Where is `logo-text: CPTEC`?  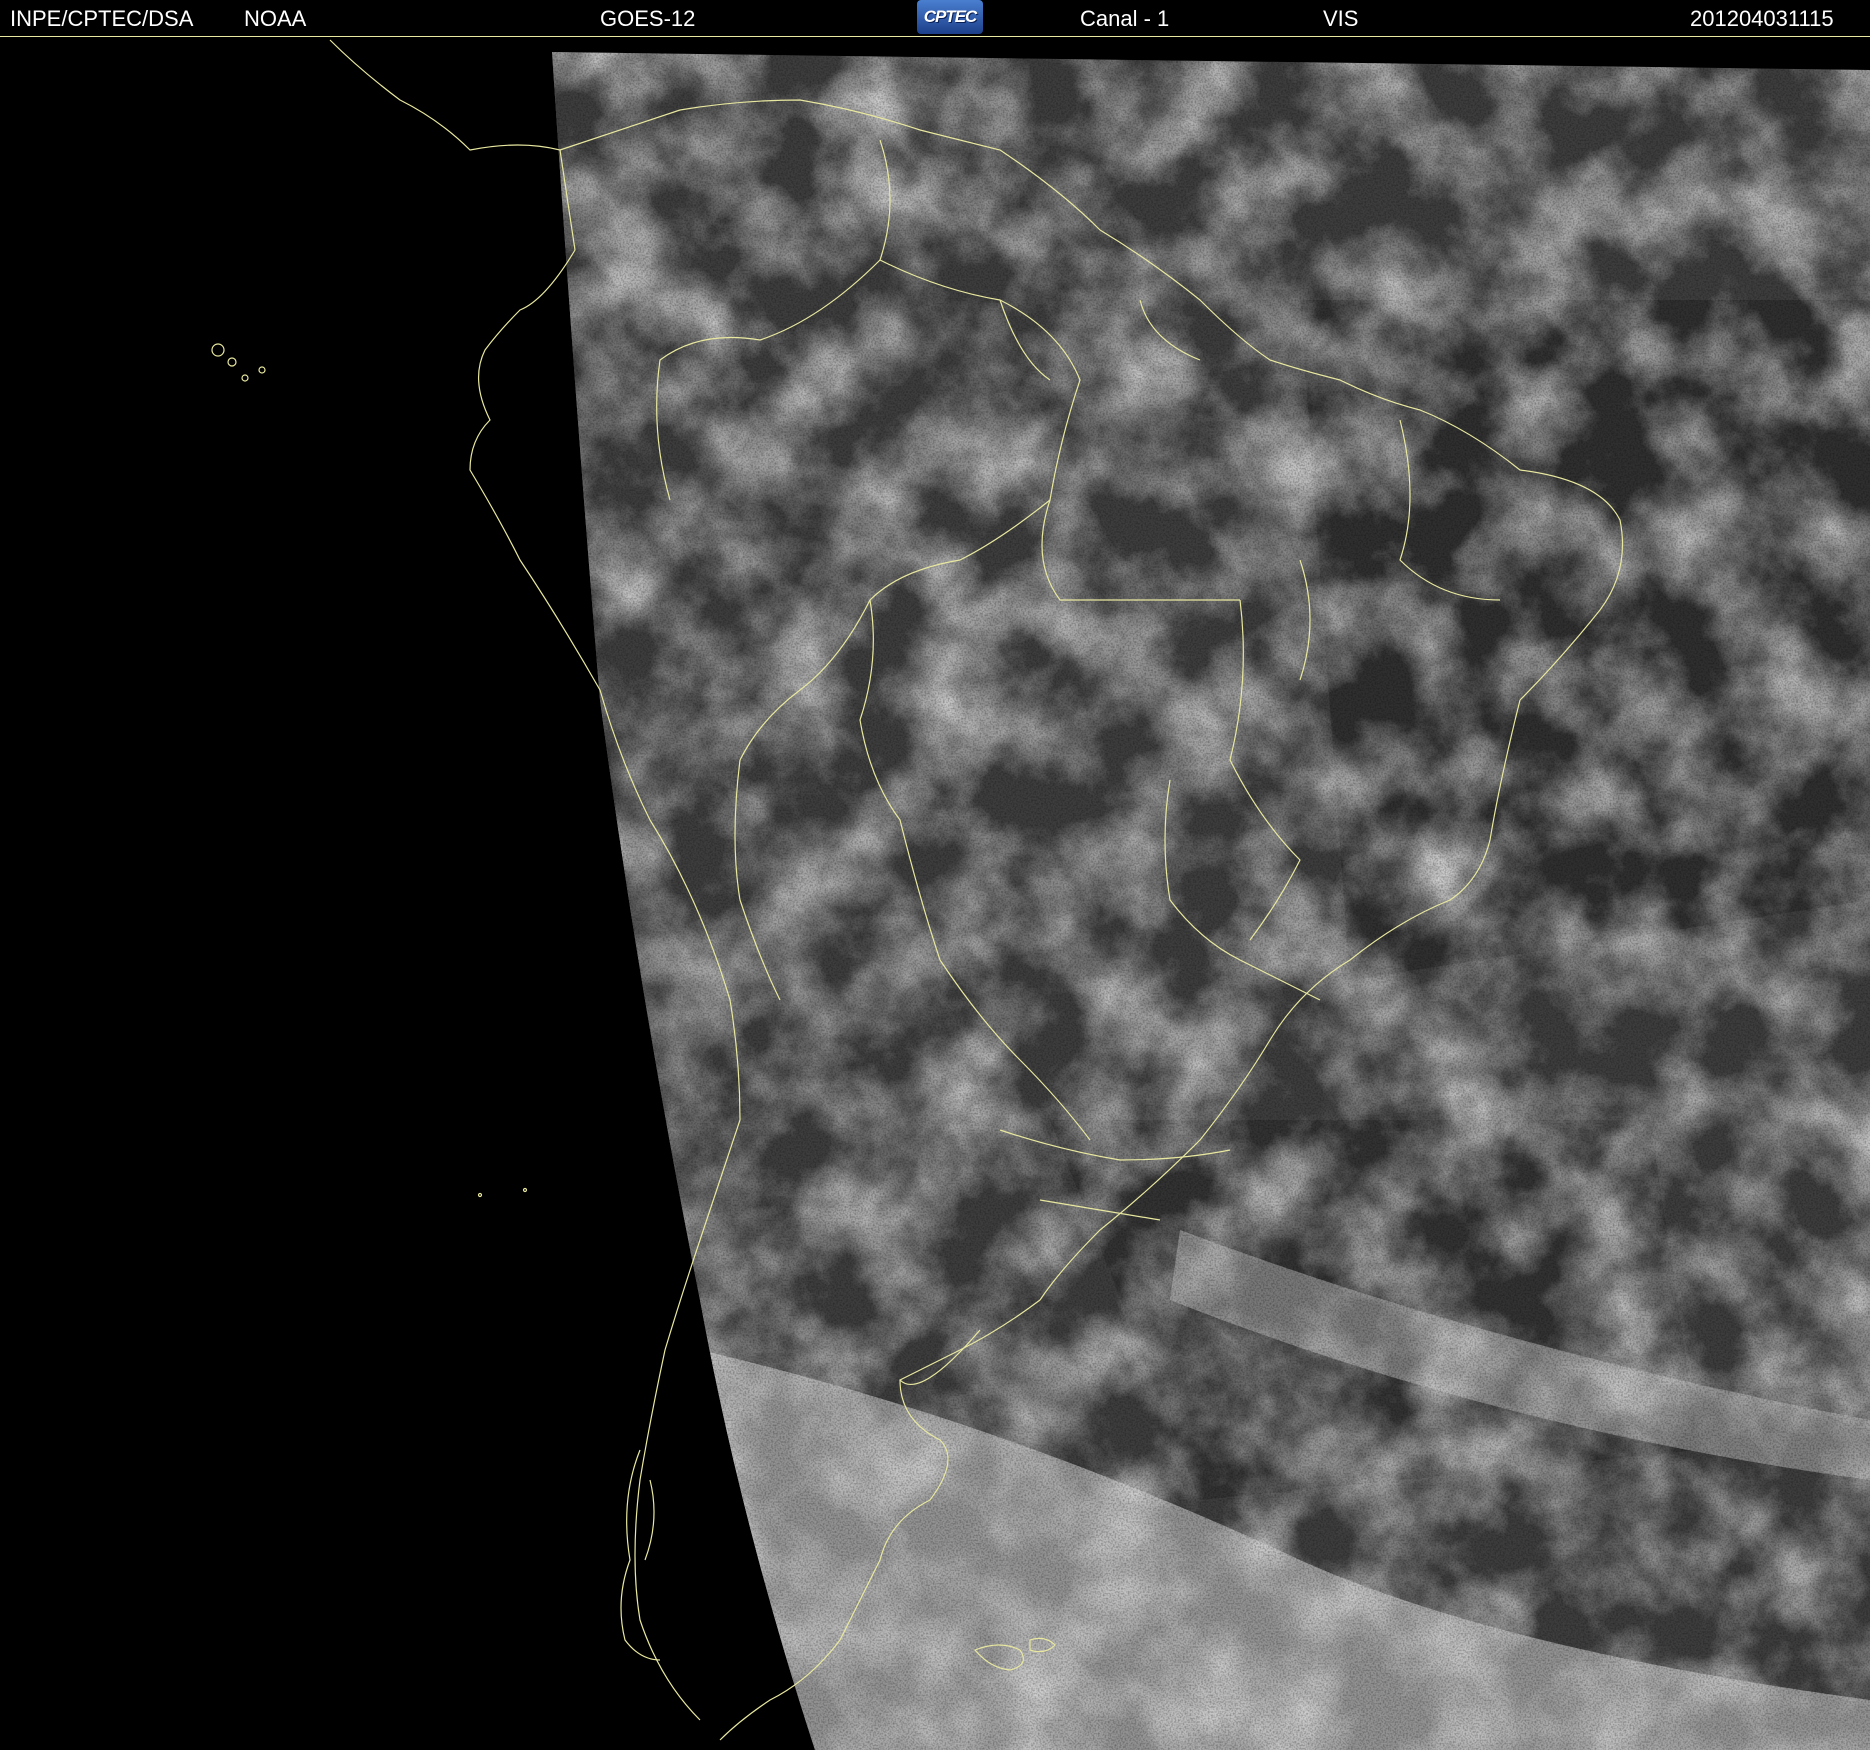
logo-text: CPTEC is located at coordinates (950, 16).